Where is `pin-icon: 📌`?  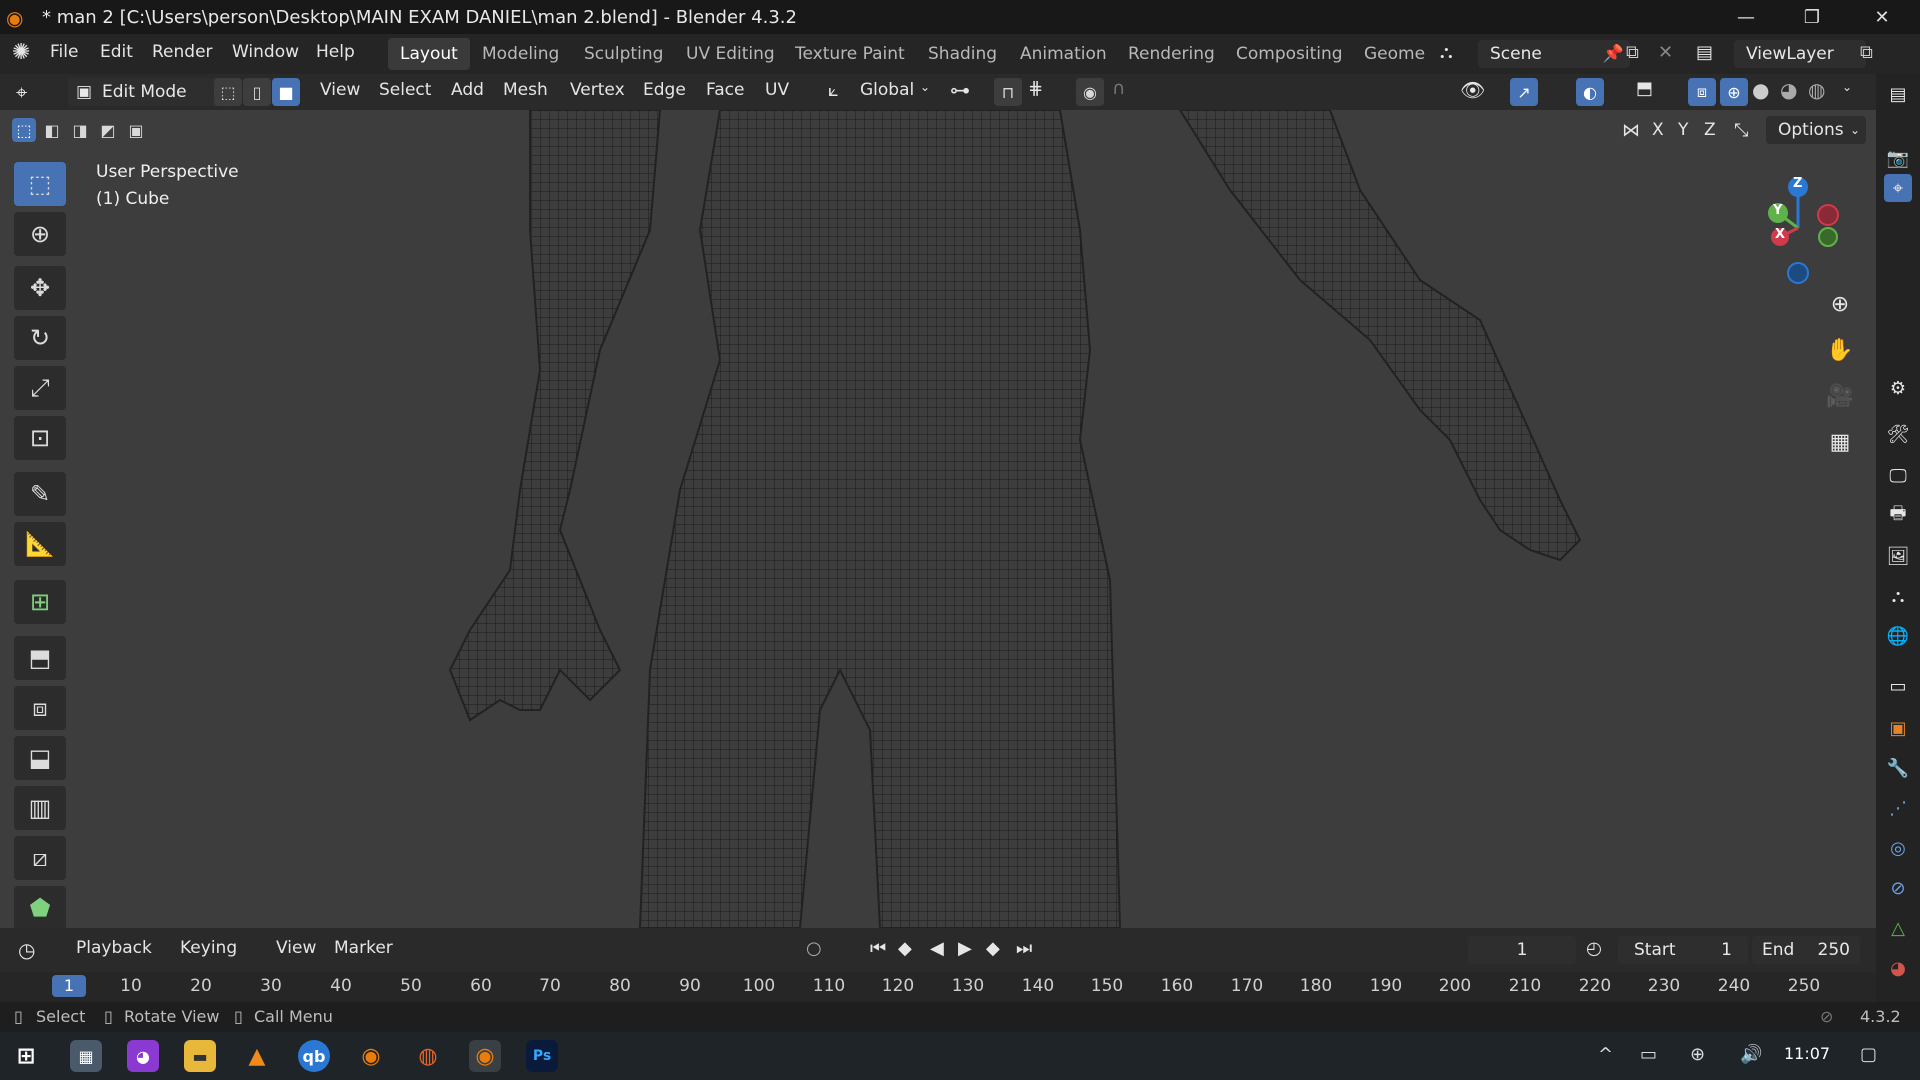 pin-icon: 📌 is located at coordinates (1613, 54).